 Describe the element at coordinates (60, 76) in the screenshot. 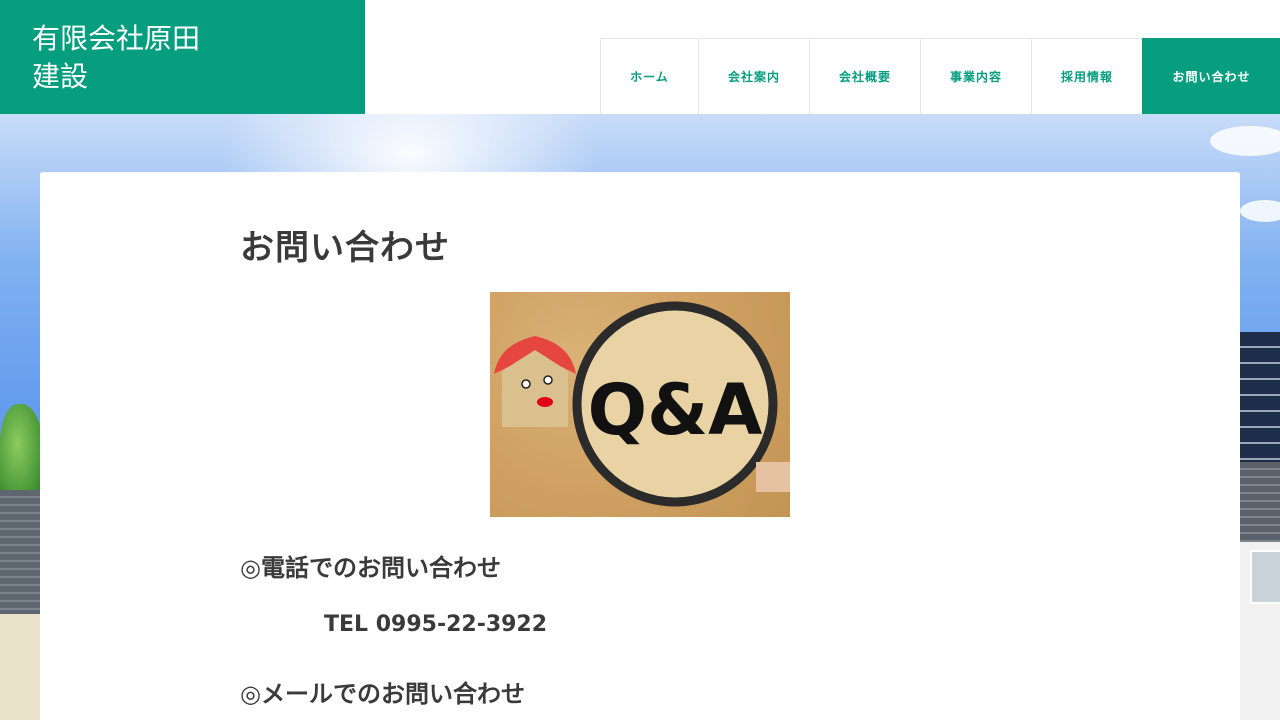

I see `site-name-line2: 建設` at that location.